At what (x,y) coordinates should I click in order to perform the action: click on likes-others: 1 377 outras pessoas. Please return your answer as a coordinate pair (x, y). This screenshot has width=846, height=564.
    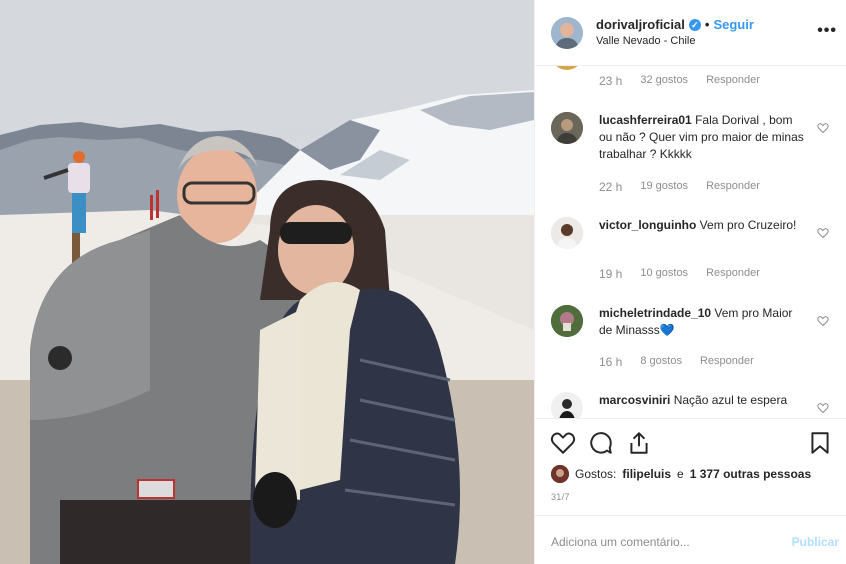
    Looking at the image, I should click on (750, 474).